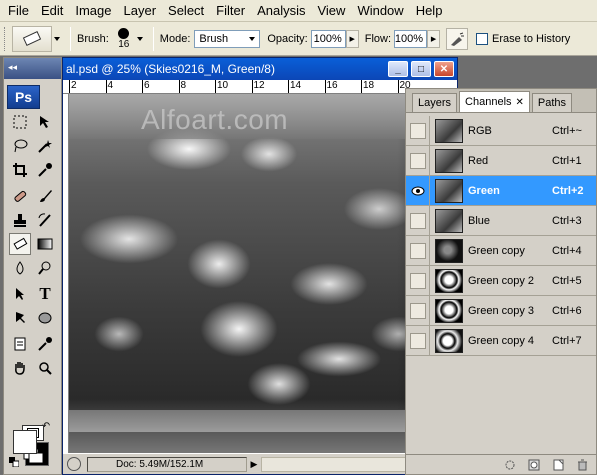 This screenshot has width=597, height=475. What do you see at coordinates (20, 220) in the screenshot?
I see `clone-stamp-icon` at bounding box center [20, 220].